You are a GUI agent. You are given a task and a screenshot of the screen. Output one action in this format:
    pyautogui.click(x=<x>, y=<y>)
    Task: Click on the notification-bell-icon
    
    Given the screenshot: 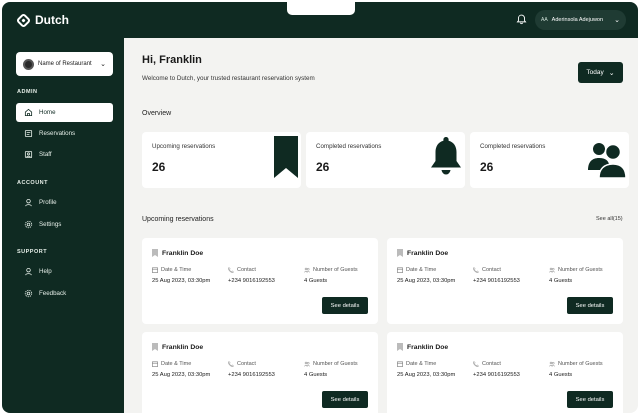 What is the action you would take?
    pyautogui.click(x=521, y=19)
    